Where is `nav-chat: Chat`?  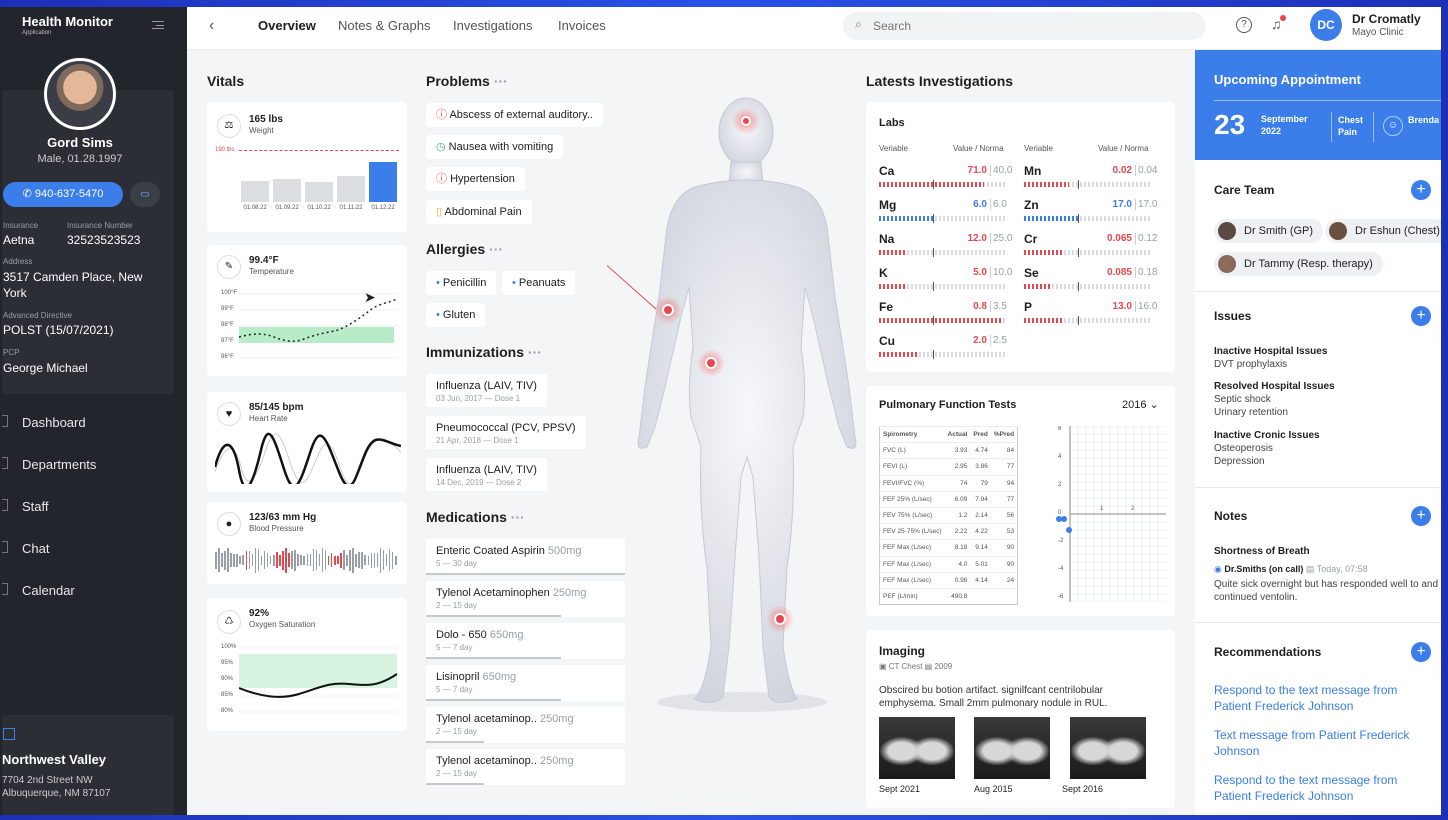
nav-chat: Chat is located at coordinates (25, 548).